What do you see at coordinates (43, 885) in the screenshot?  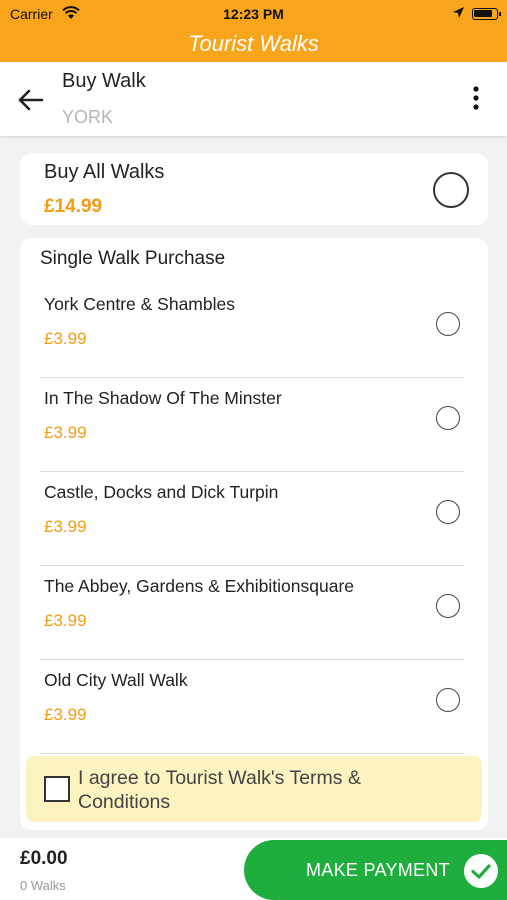 I see `walk-count: 0 Walks` at bounding box center [43, 885].